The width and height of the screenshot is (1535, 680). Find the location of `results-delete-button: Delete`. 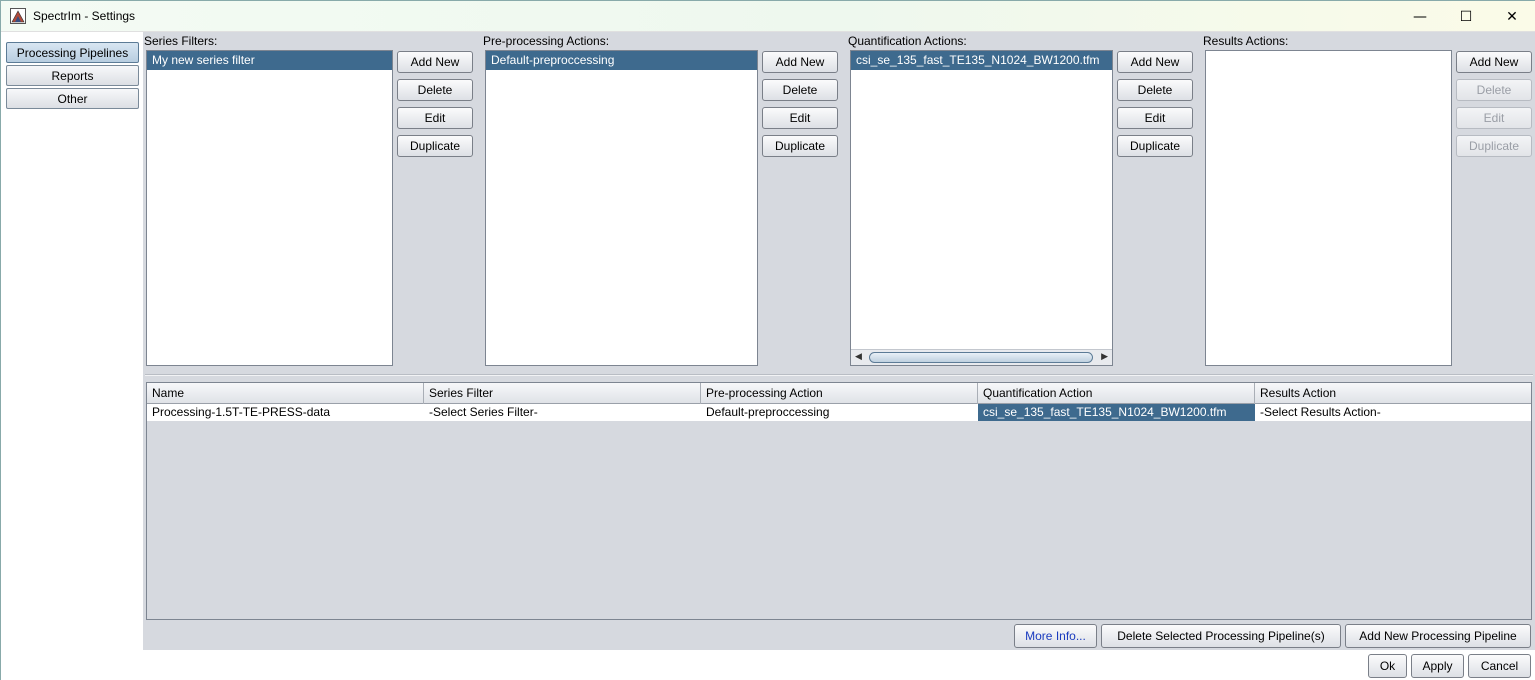

results-delete-button: Delete is located at coordinates (1494, 90).